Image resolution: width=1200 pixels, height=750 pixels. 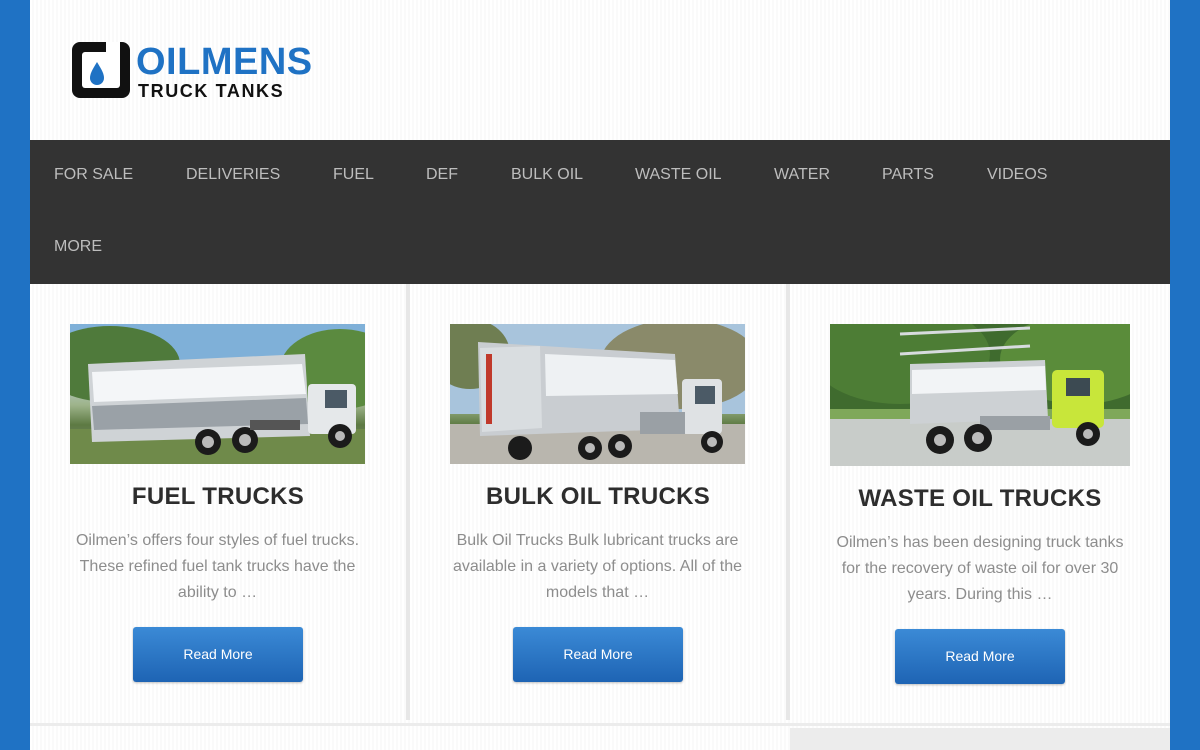 What do you see at coordinates (442, 176) in the screenshot?
I see `nav-item-def: DEF` at bounding box center [442, 176].